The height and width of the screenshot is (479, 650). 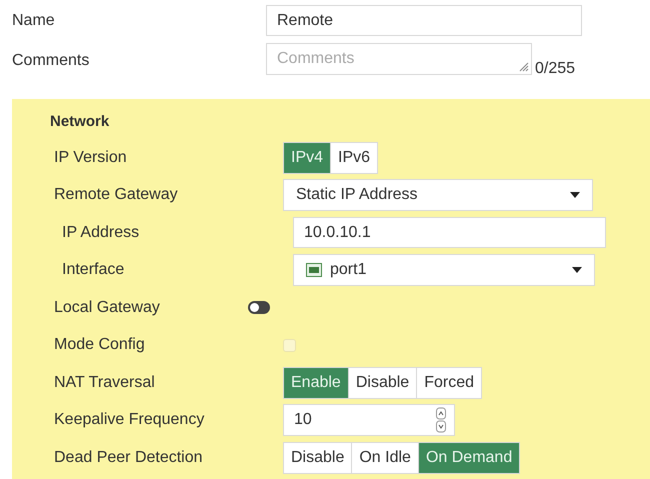 I want to click on spinner-icon, so click(x=441, y=420).